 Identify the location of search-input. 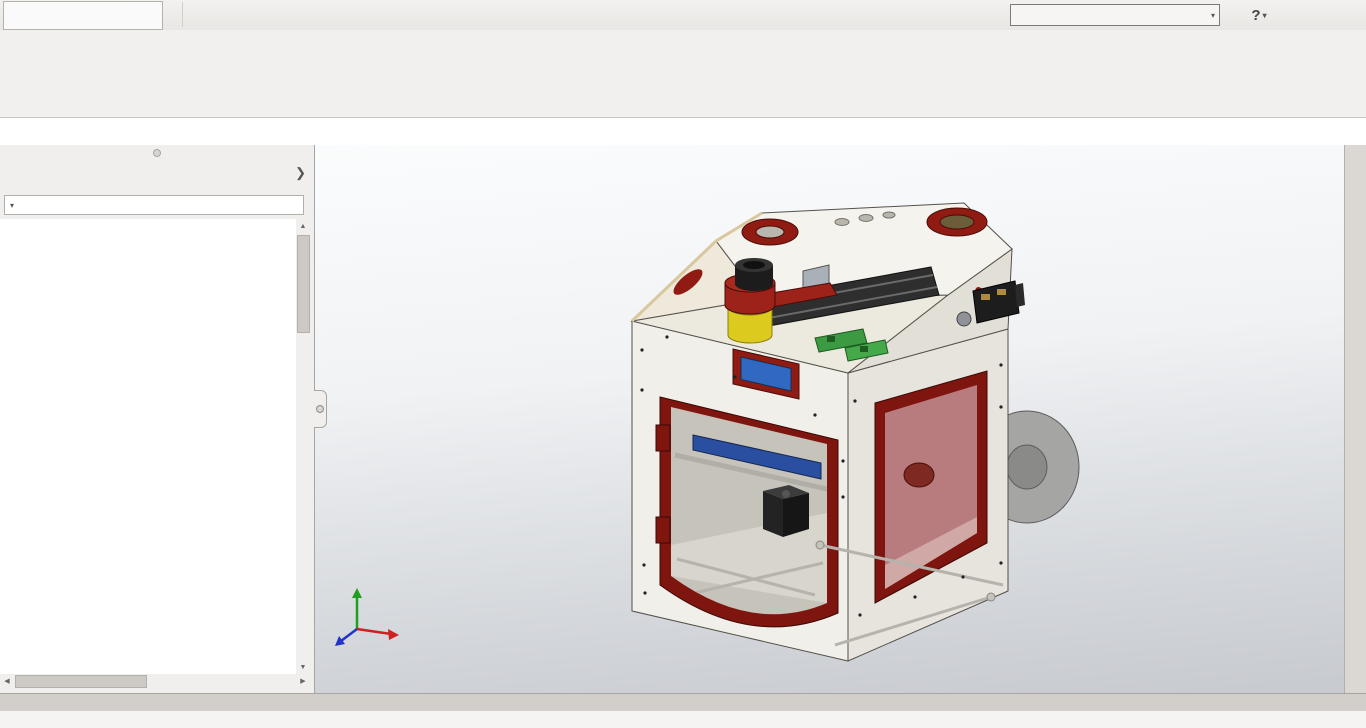
(1112, 15).